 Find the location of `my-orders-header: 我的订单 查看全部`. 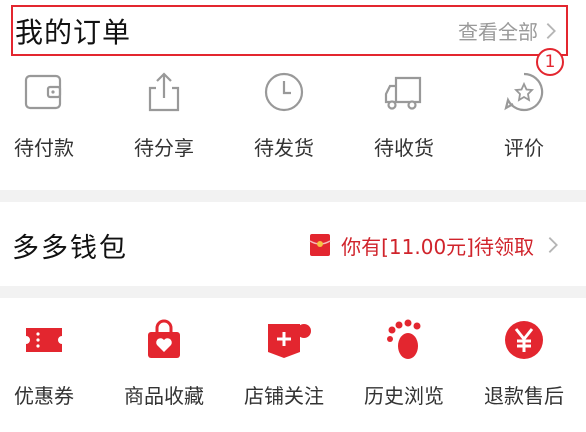

my-orders-header: 我的订单 查看全部 is located at coordinates (289, 30).